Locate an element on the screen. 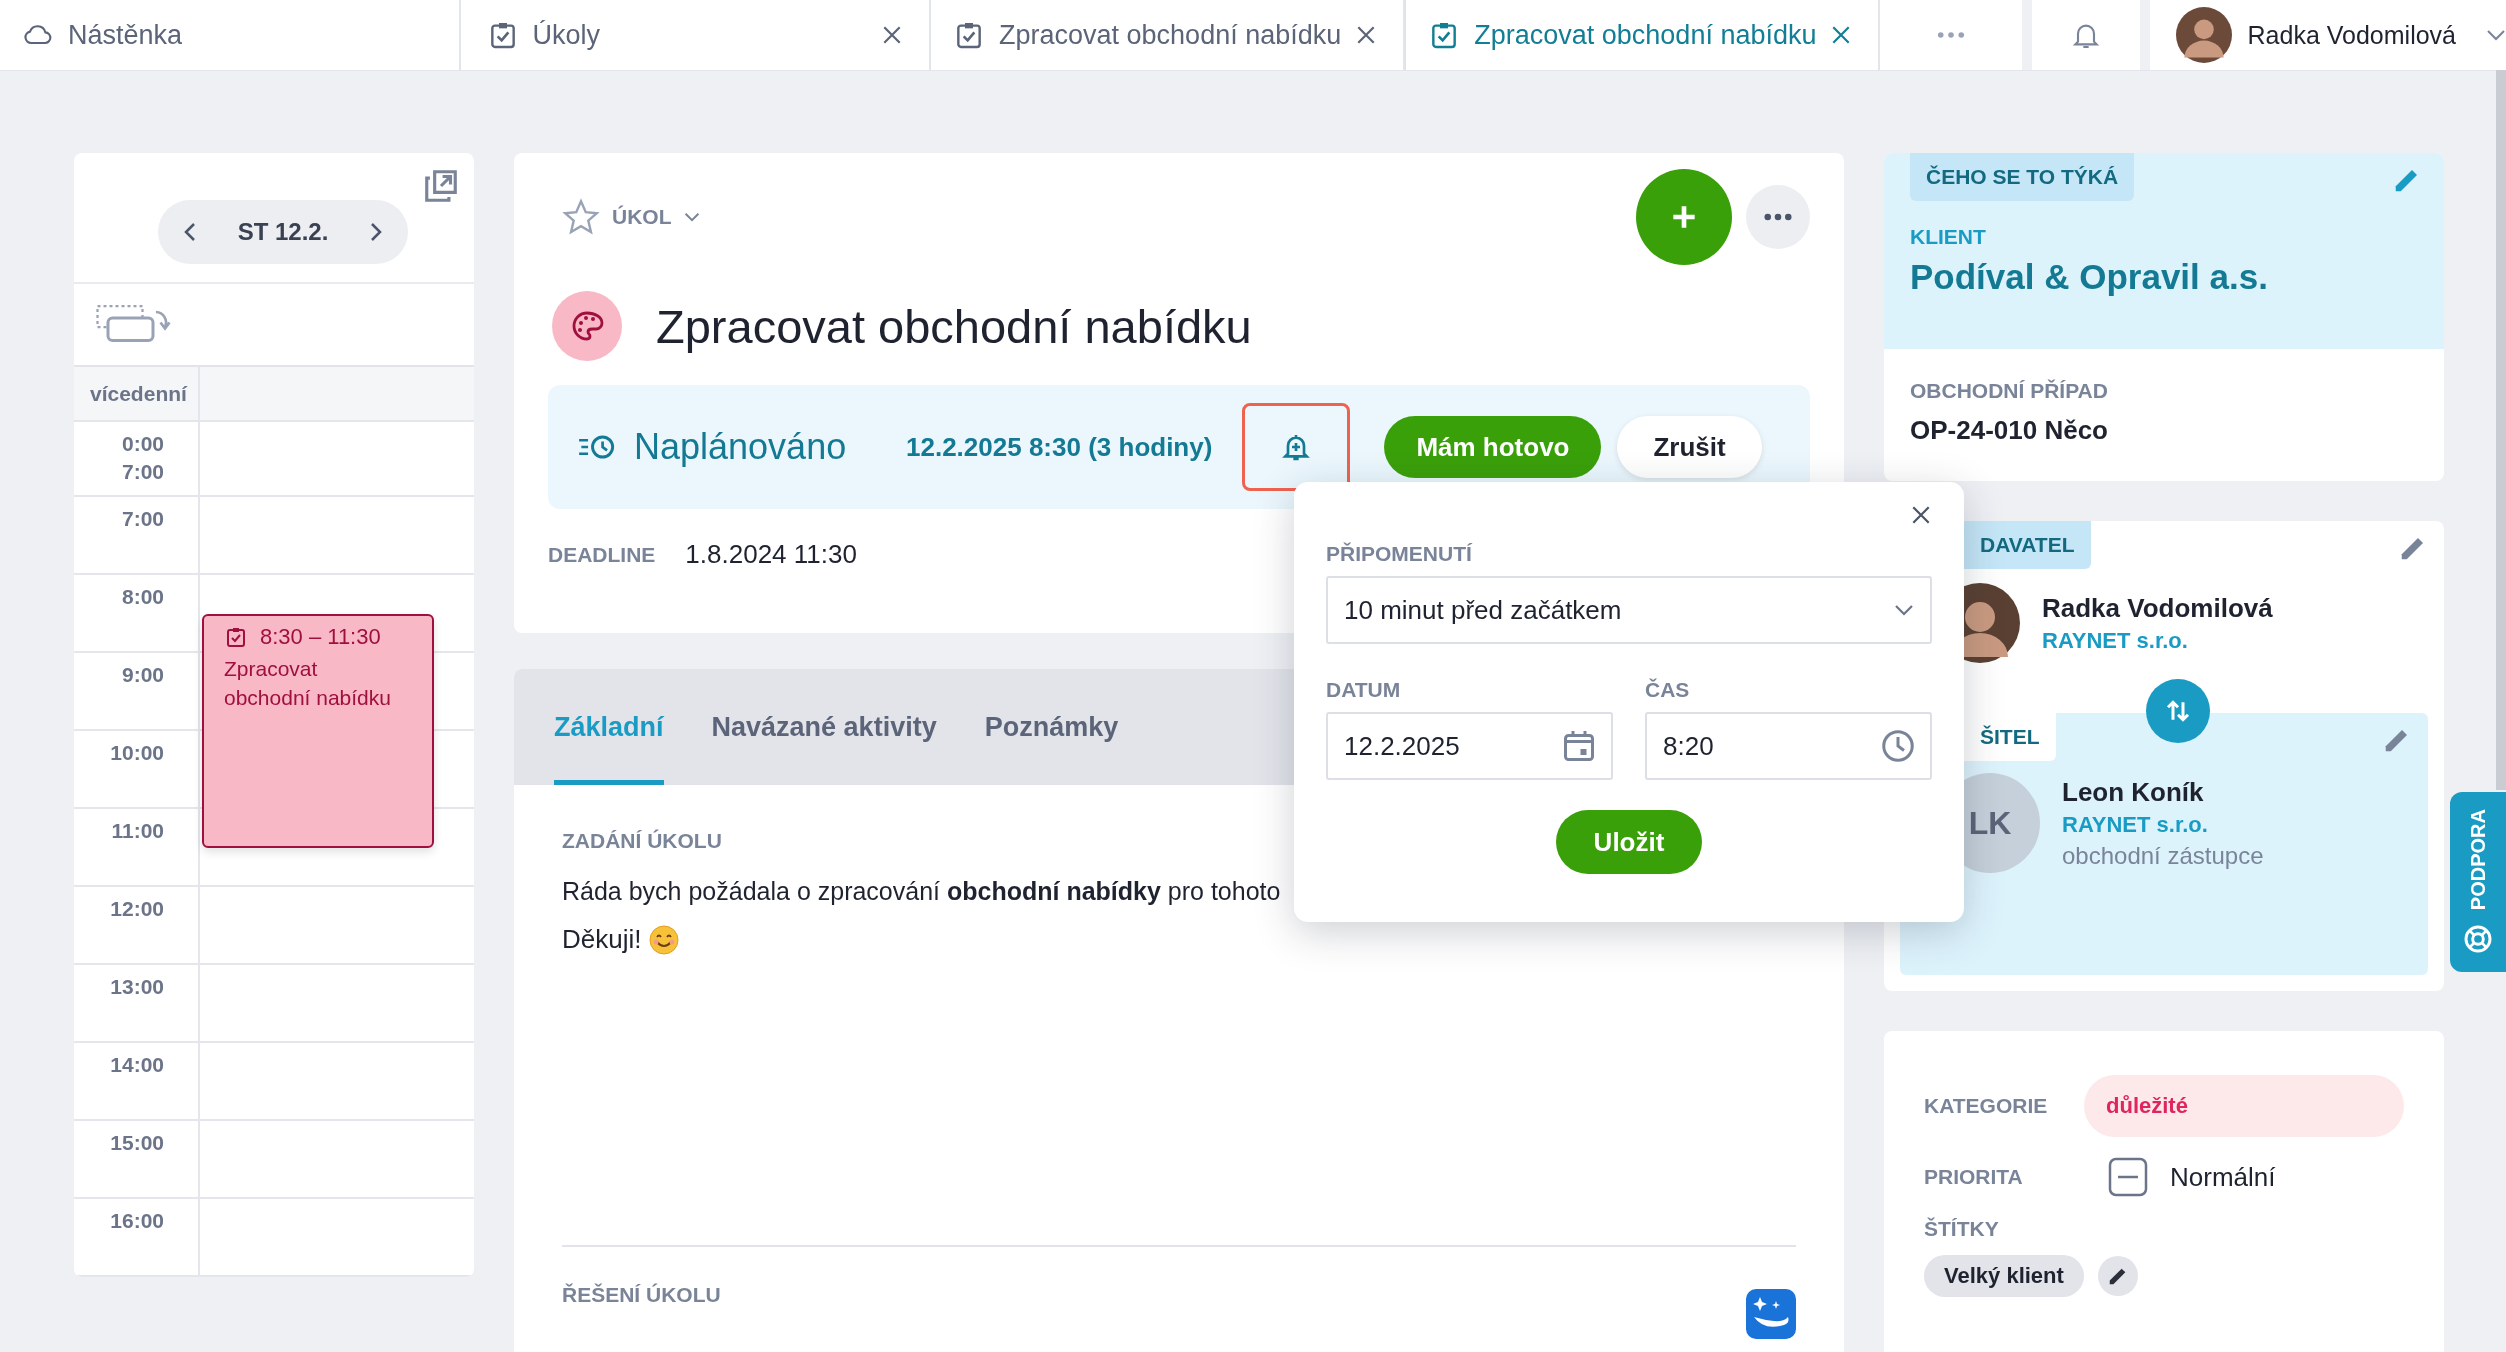  cancel-button: Zrušit is located at coordinates (1689, 447).